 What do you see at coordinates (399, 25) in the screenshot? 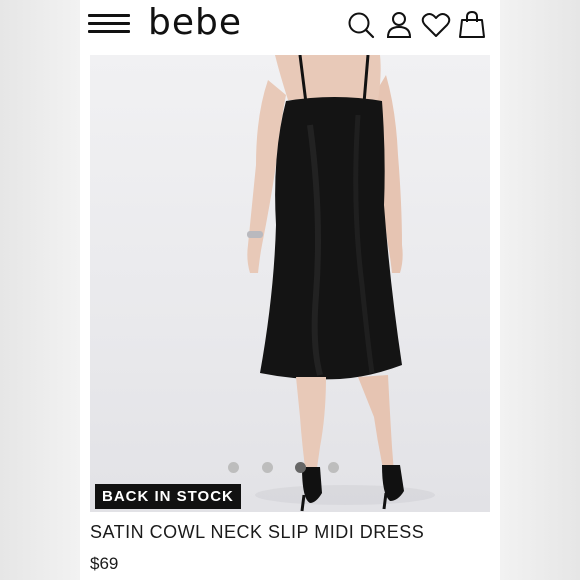
I see `account-icon` at bounding box center [399, 25].